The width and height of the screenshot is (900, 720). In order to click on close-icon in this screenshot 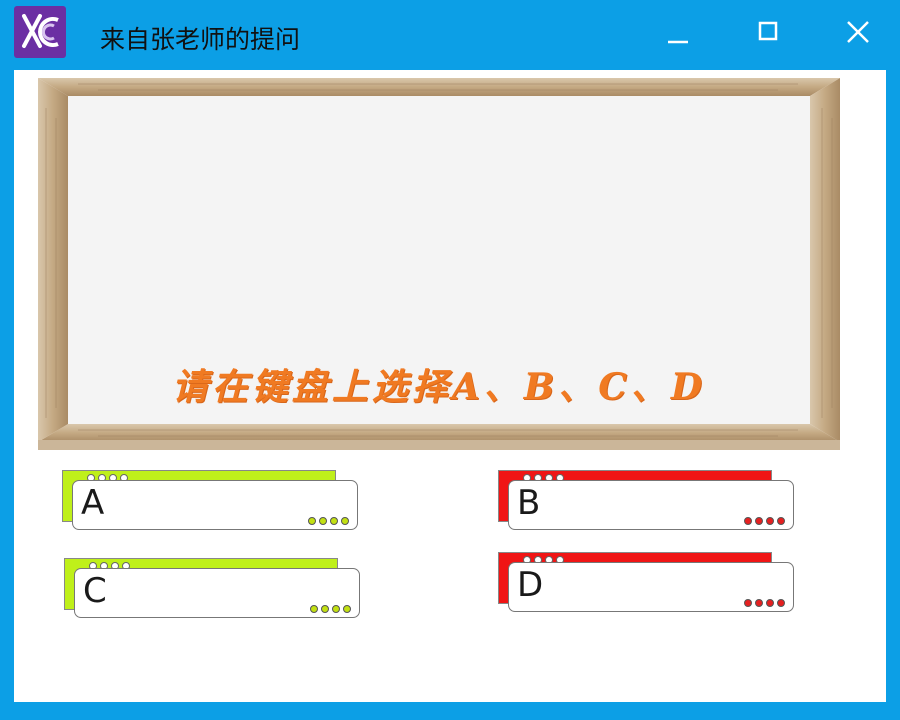, I will do `click(858, 32)`.